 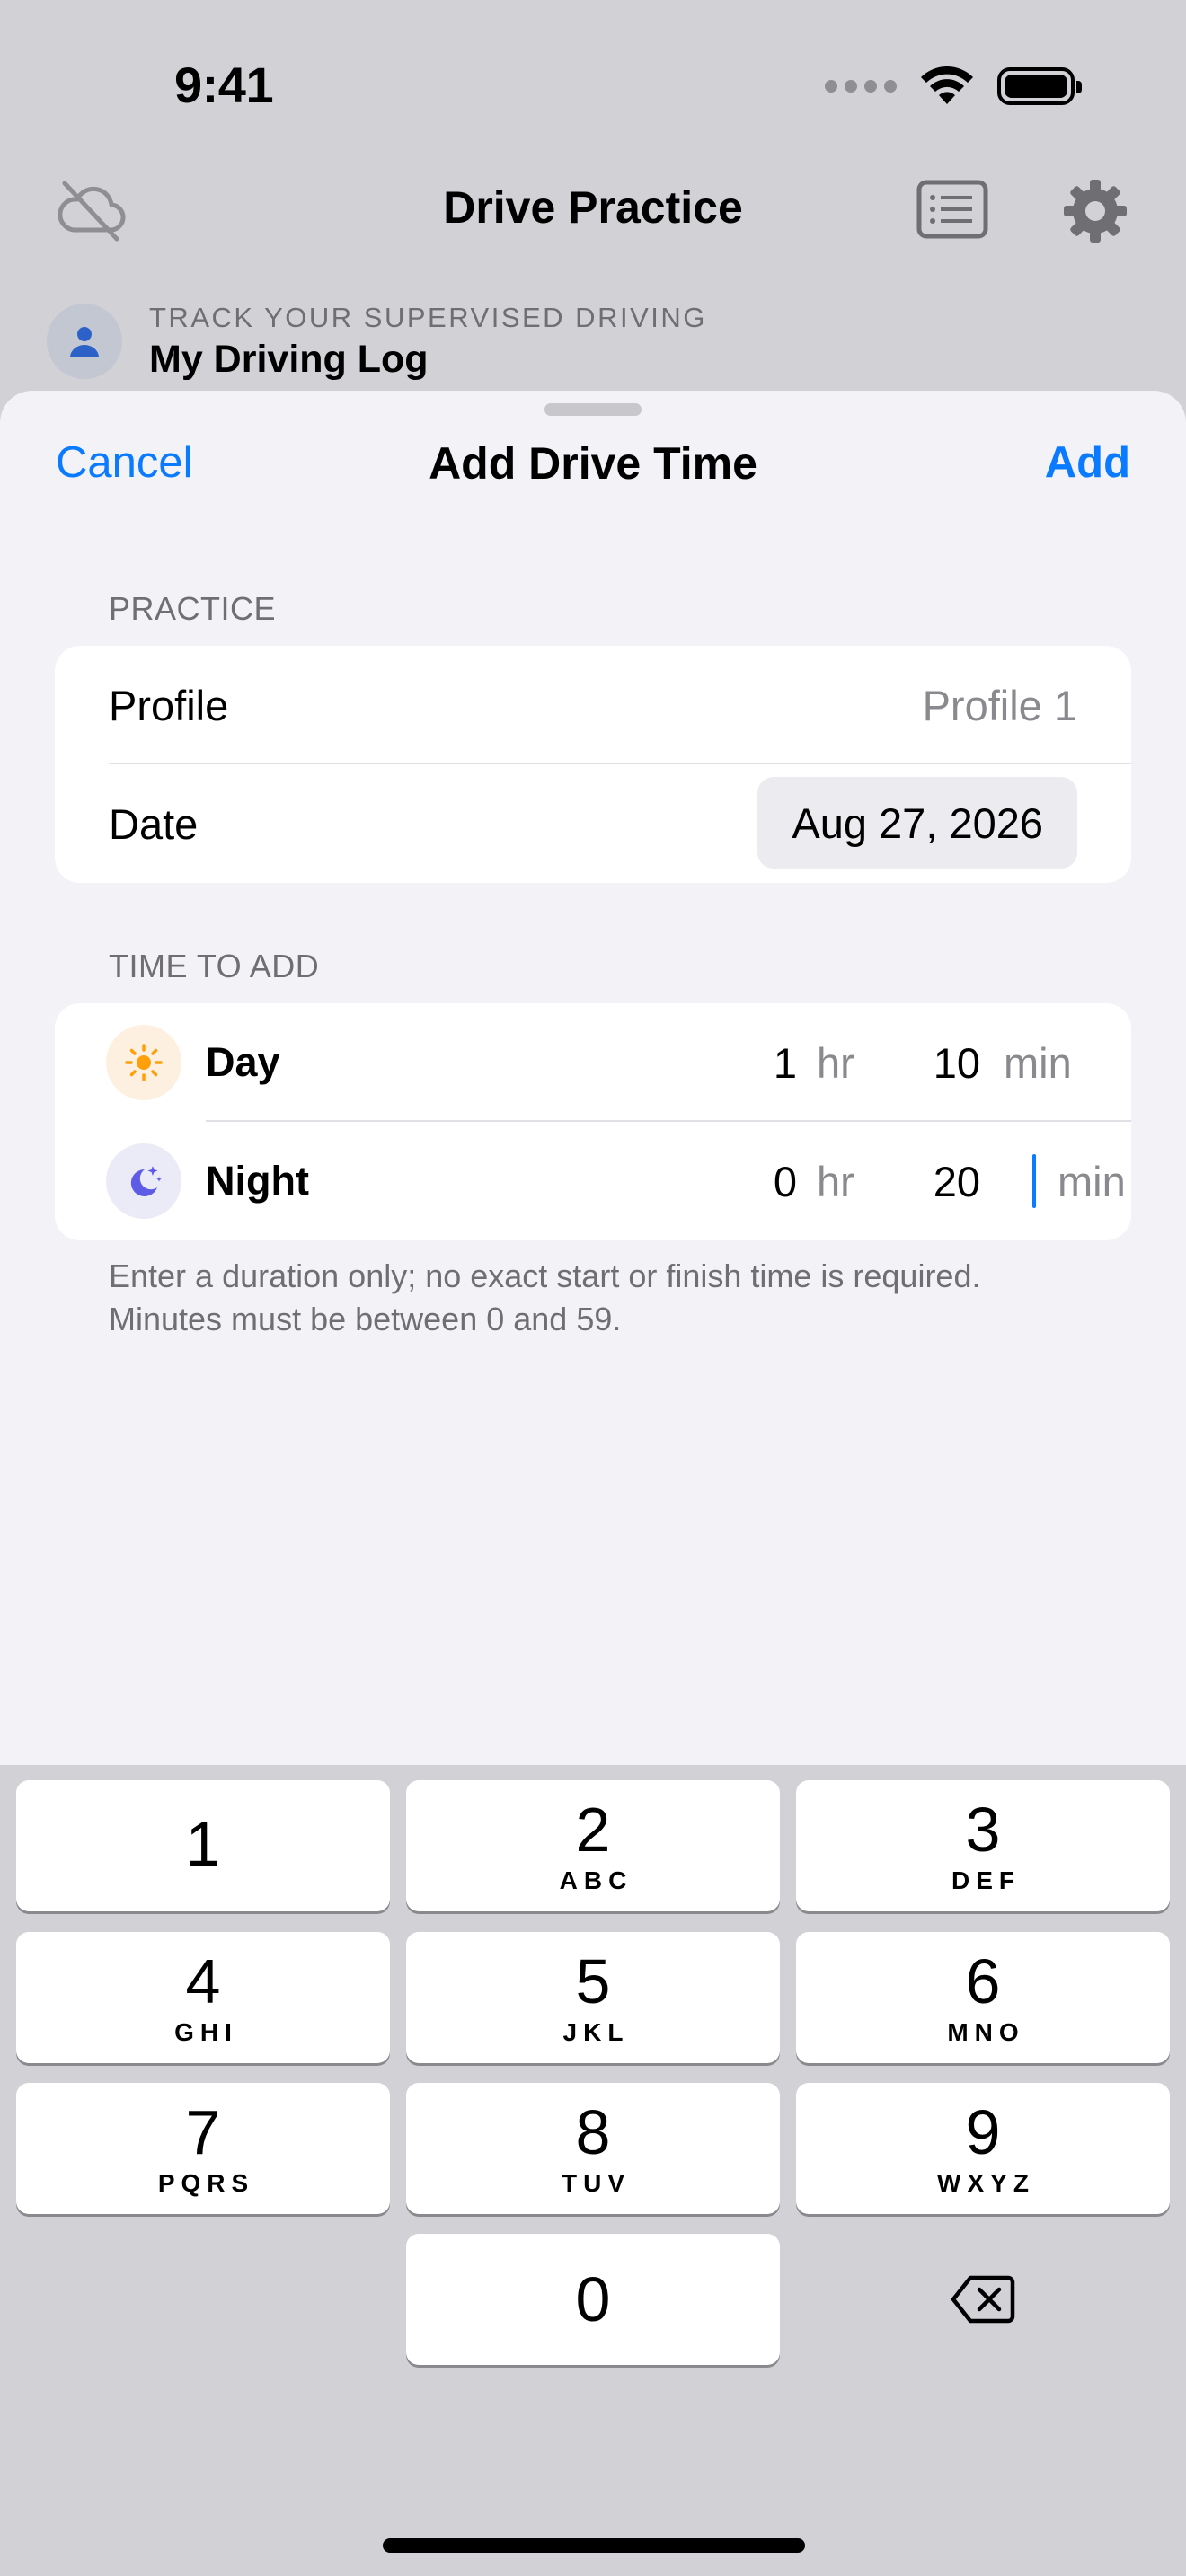 I want to click on key-5: 5 JKL, so click(x=593, y=1998).